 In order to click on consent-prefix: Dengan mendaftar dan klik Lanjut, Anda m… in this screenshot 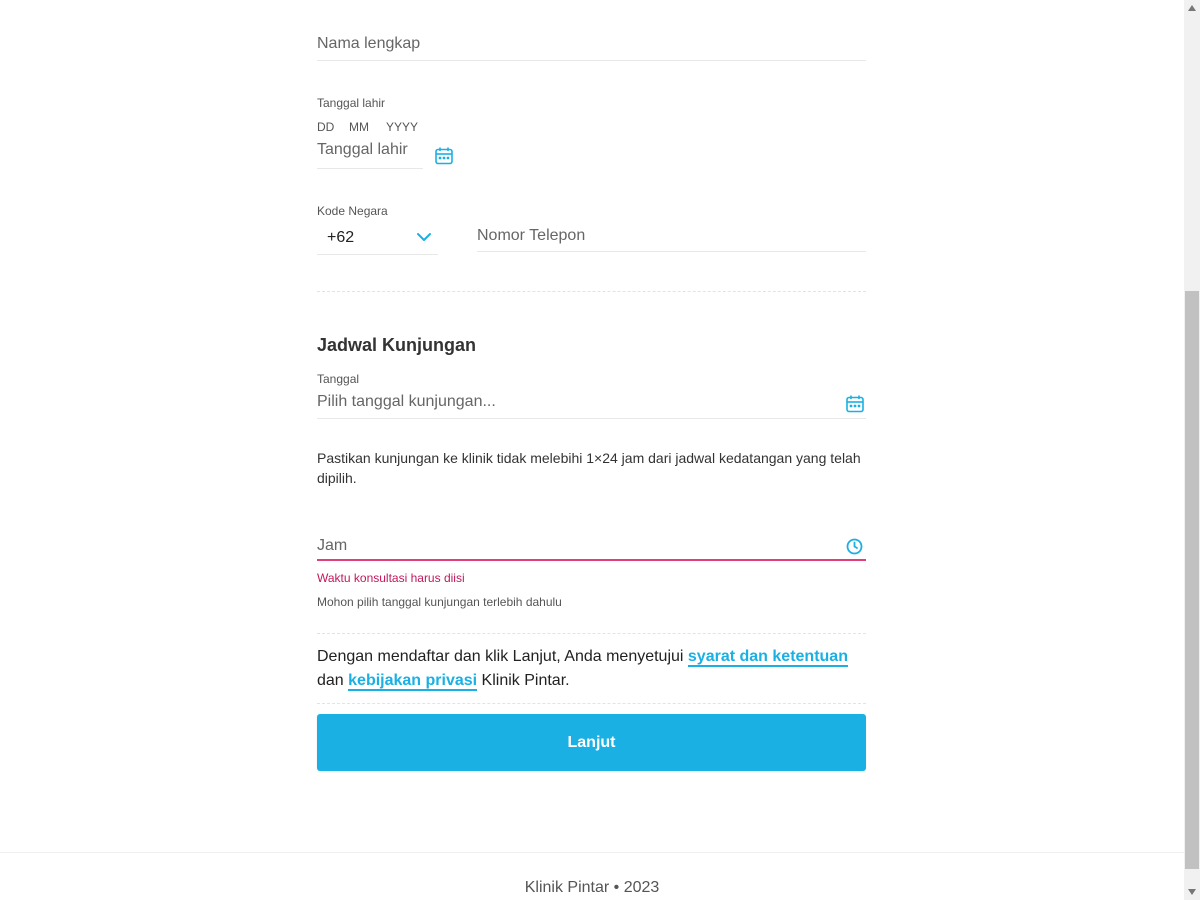, I will do `click(502, 656)`.